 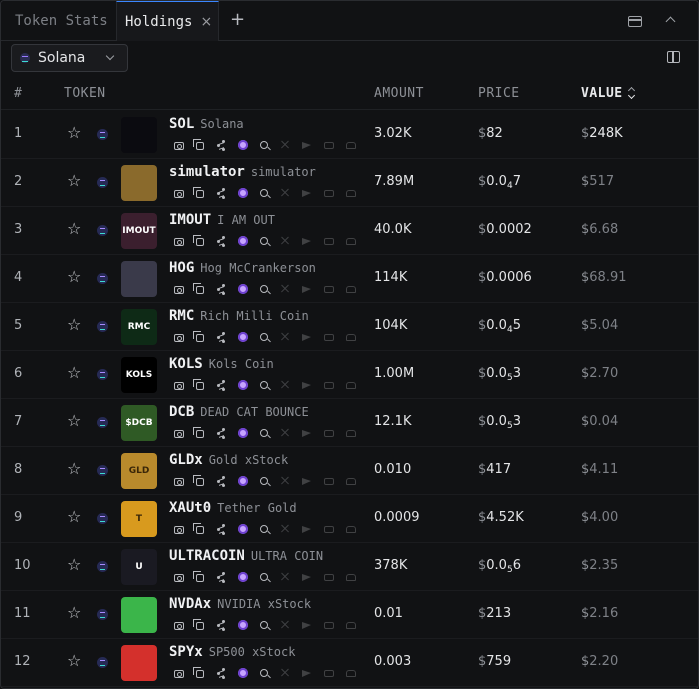 What do you see at coordinates (239, 412) in the screenshot?
I see `token-symbol: DCB DEAD CAT BOUNCE` at bounding box center [239, 412].